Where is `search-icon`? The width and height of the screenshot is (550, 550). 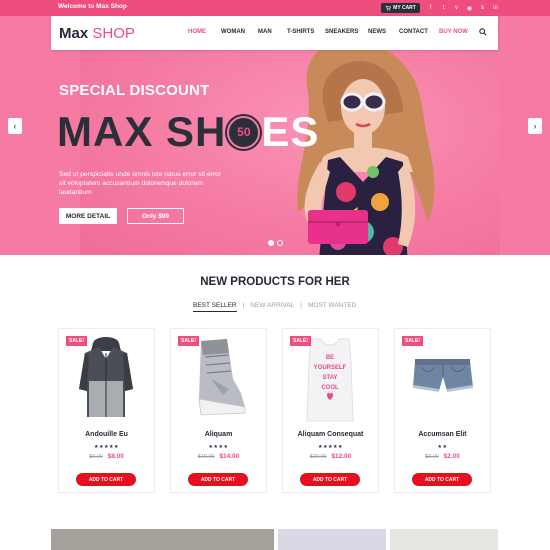 search-icon is located at coordinates (483, 32).